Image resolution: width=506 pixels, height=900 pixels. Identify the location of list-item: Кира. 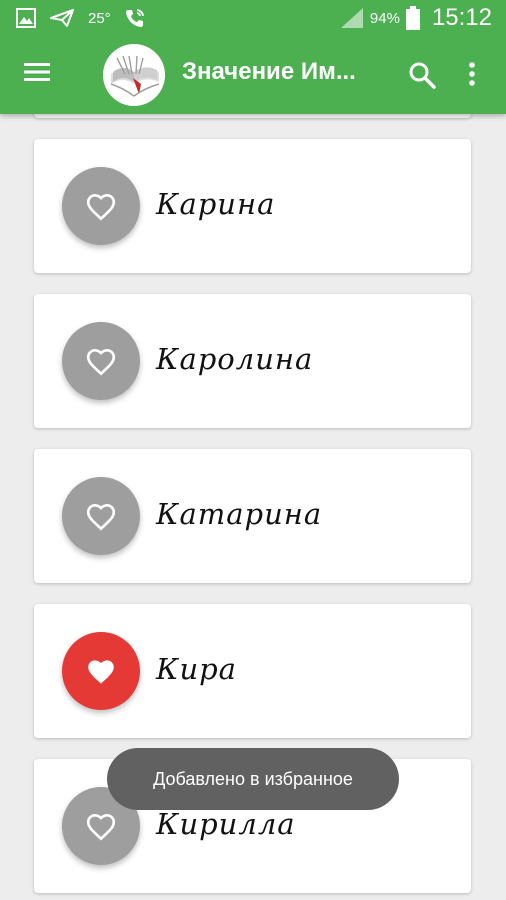
(252, 671).